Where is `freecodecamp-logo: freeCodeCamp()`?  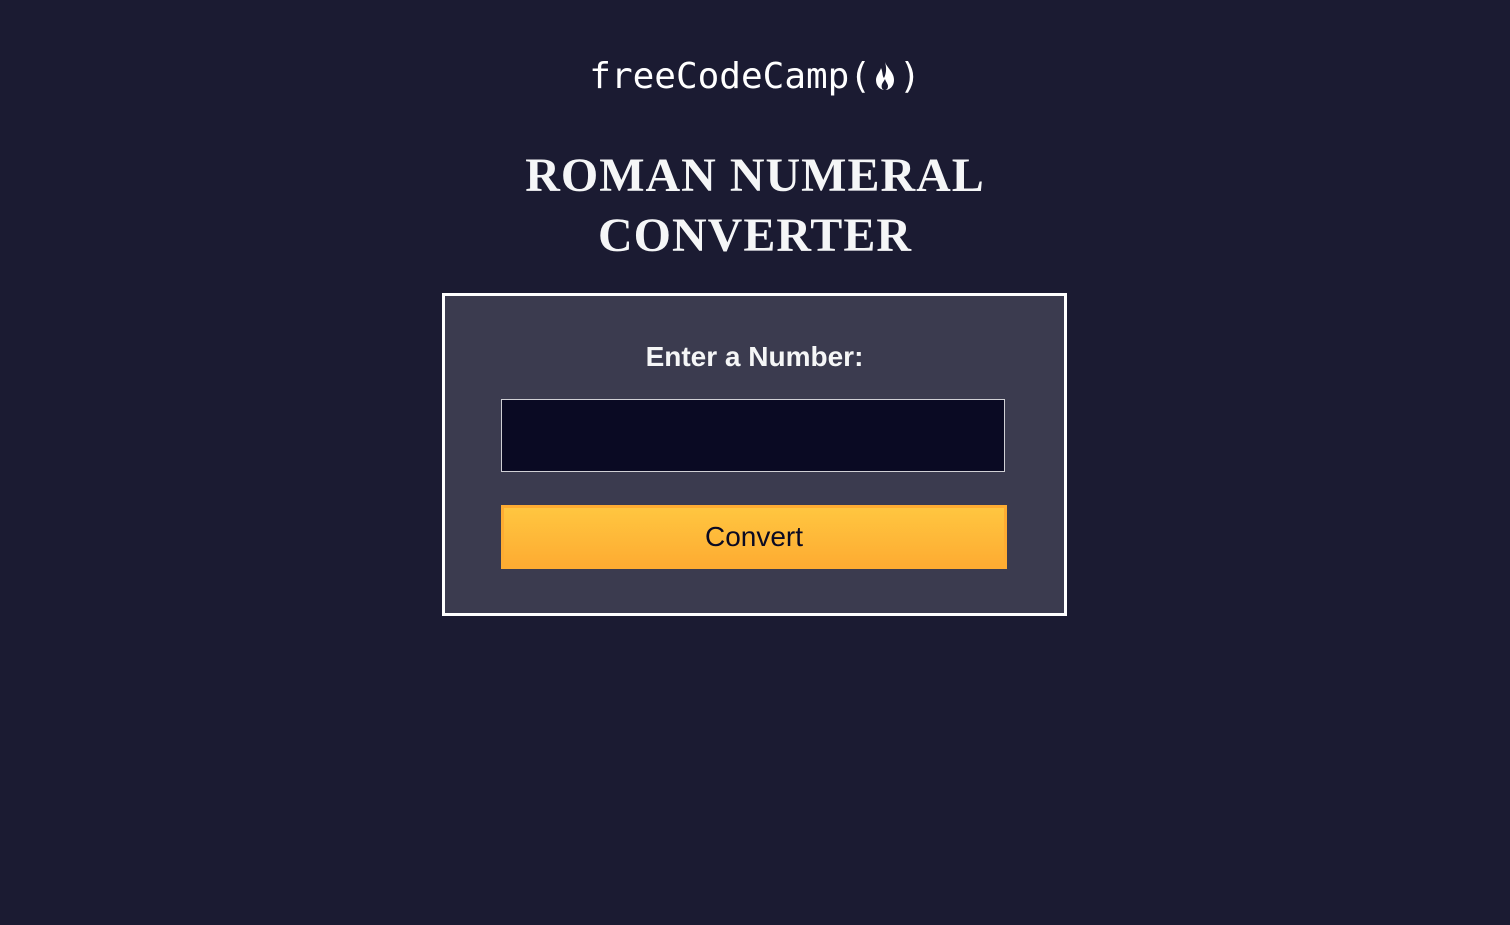 freecodecamp-logo: freeCodeCamp() is located at coordinates (755, 77).